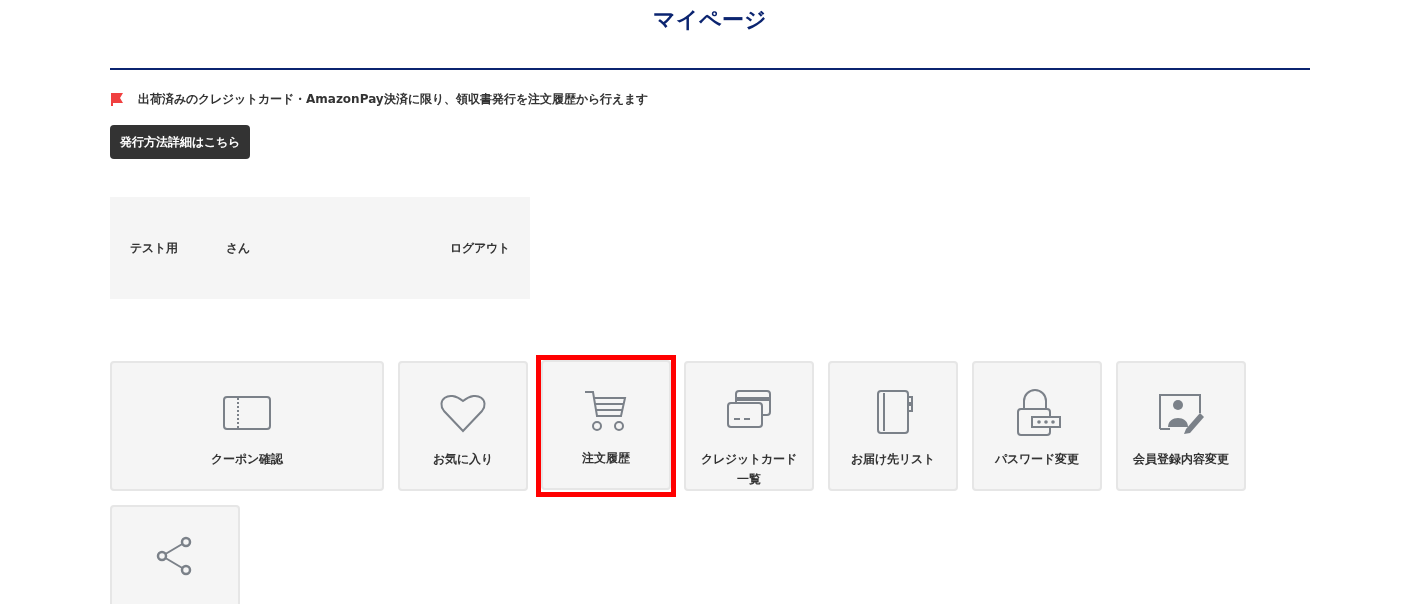 The image size is (1420, 604). What do you see at coordinates (710, 20) in the screenshot?
I see `page-title: マイページ` at bounding box center [710, 20].